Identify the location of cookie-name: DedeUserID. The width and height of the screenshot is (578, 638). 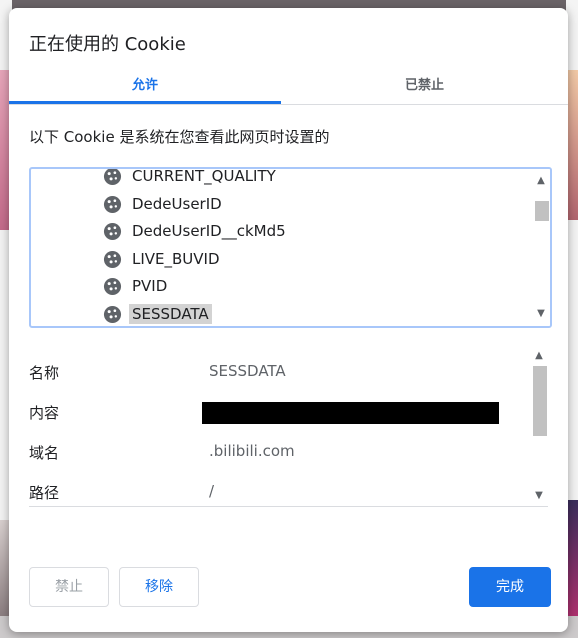
(177, 203).